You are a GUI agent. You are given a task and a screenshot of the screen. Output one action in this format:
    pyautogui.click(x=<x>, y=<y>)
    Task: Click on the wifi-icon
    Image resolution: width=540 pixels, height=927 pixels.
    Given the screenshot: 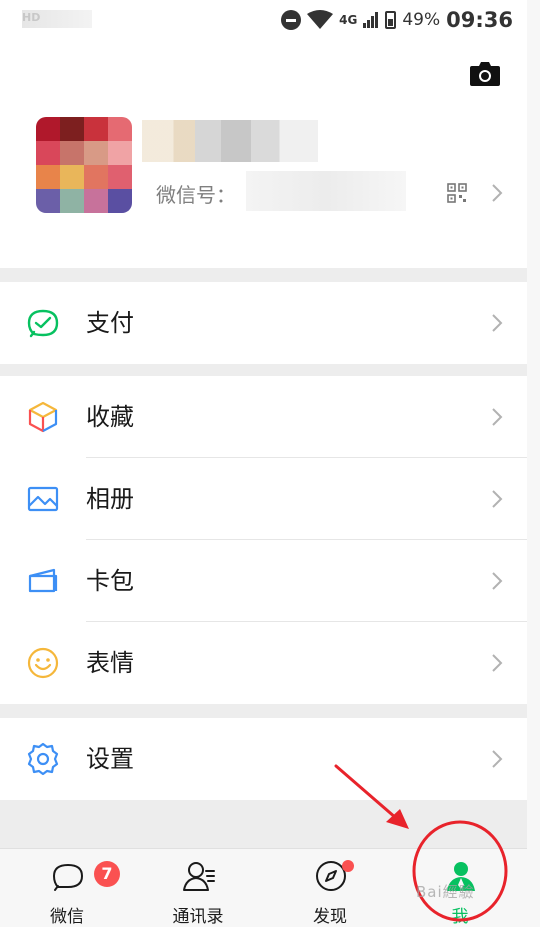 What is the action you would take?
    pyautogui.click(x=320, y=19)
    